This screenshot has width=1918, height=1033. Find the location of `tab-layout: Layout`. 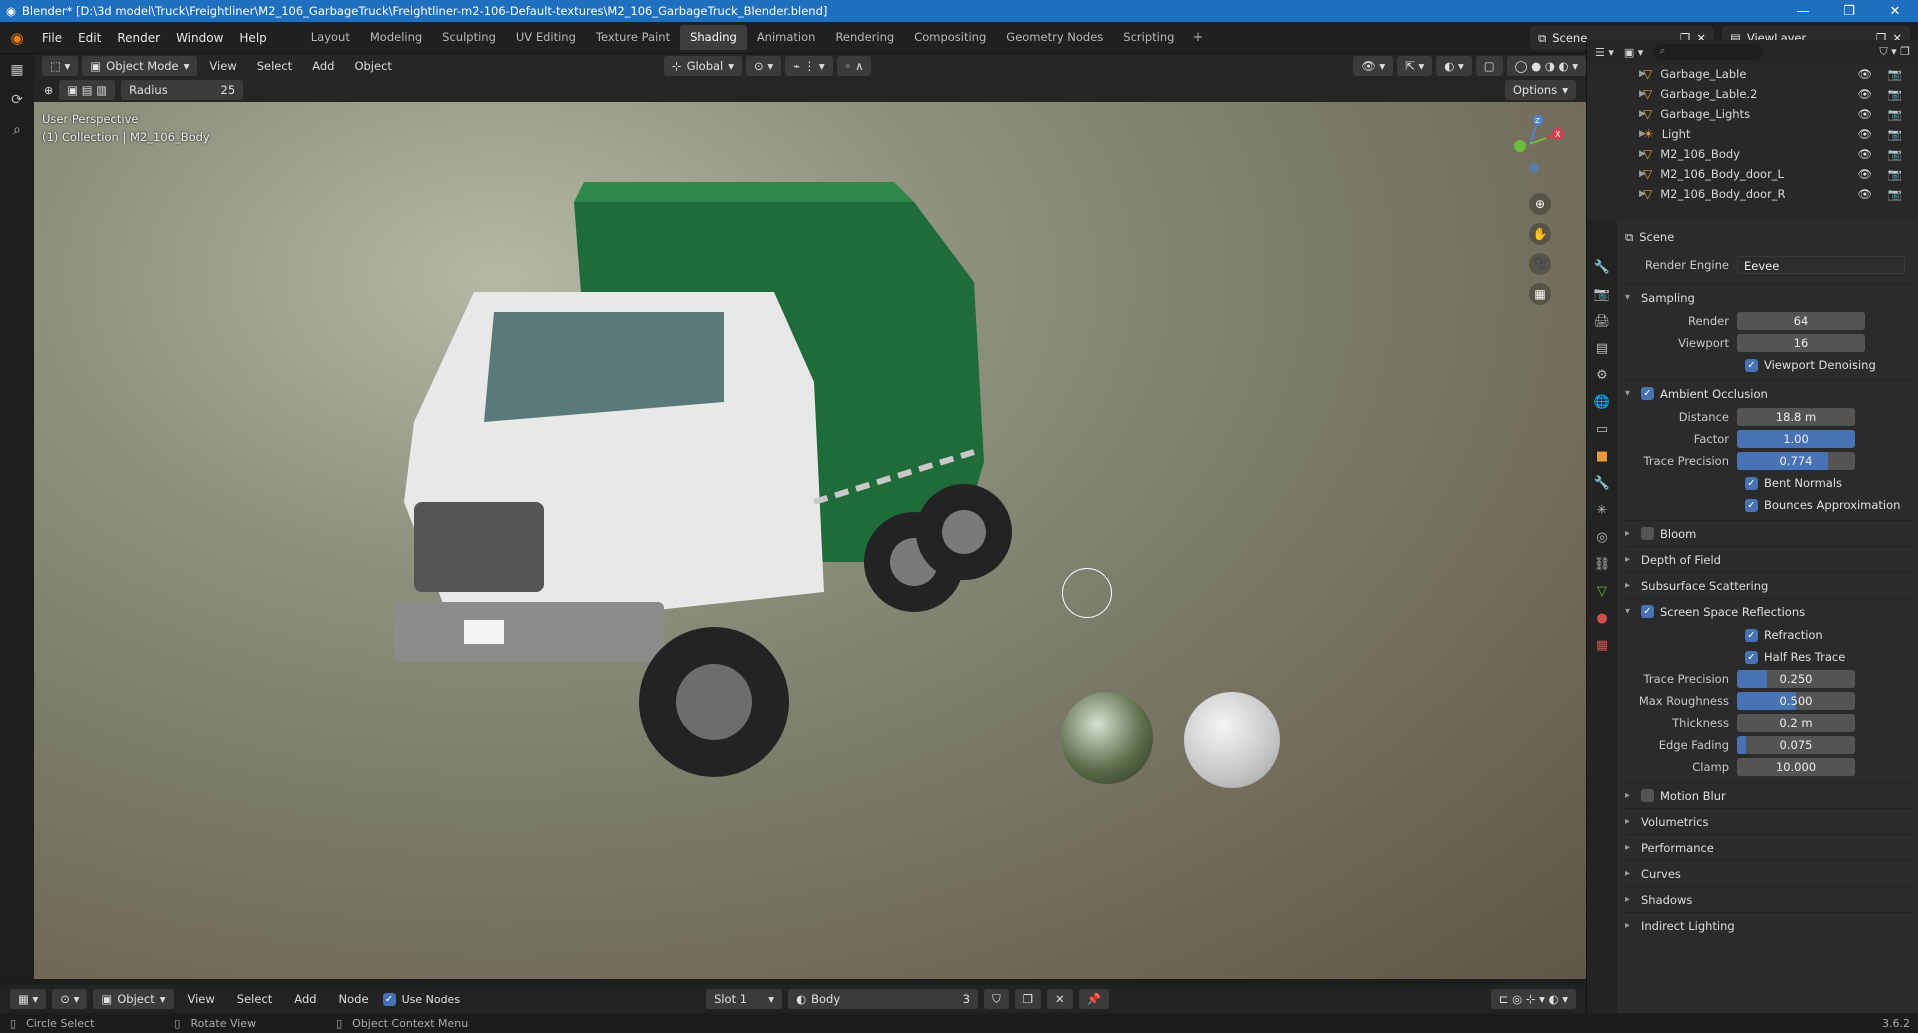

tab-layout: Layout is located at coordinates (330, 37).